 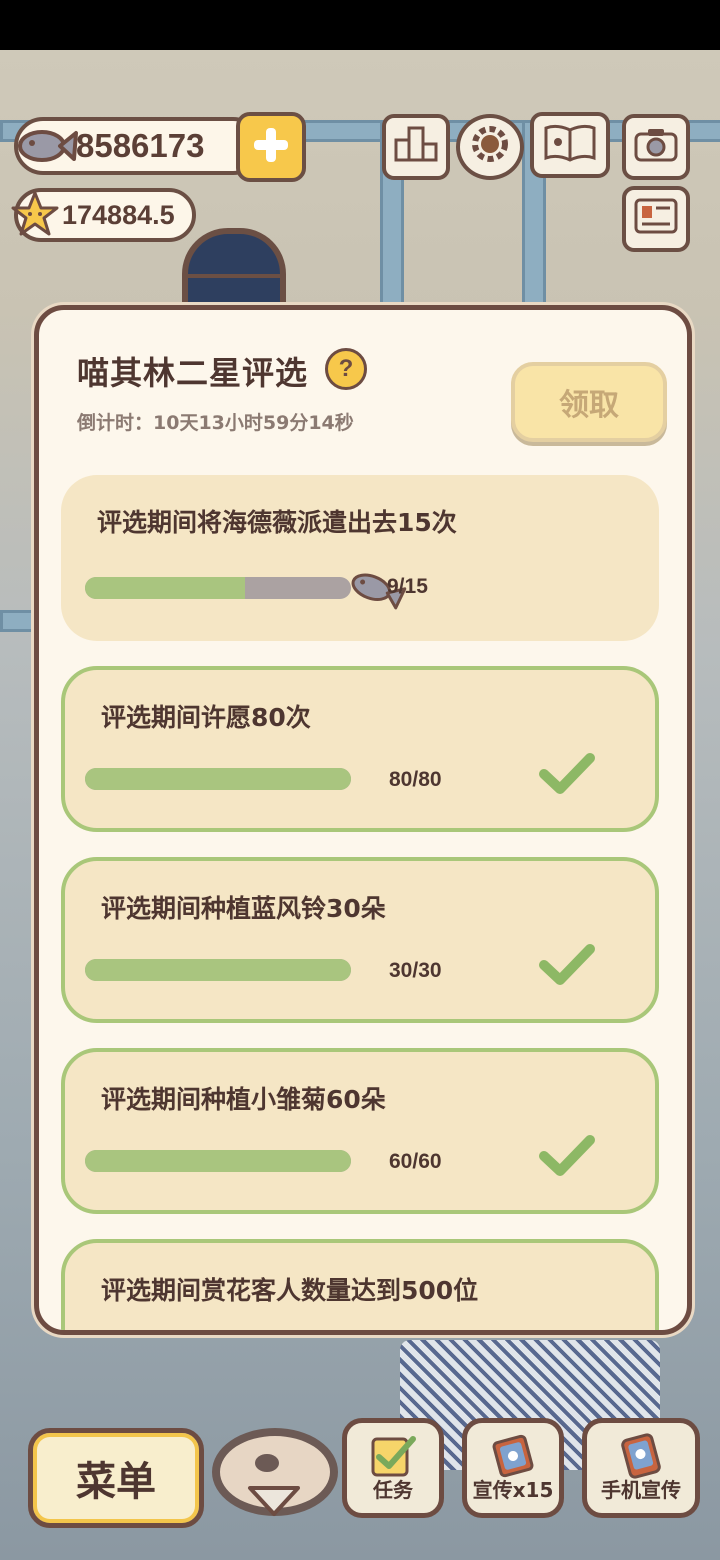 I want to click on camera-icon, so click(x=656, y=147).